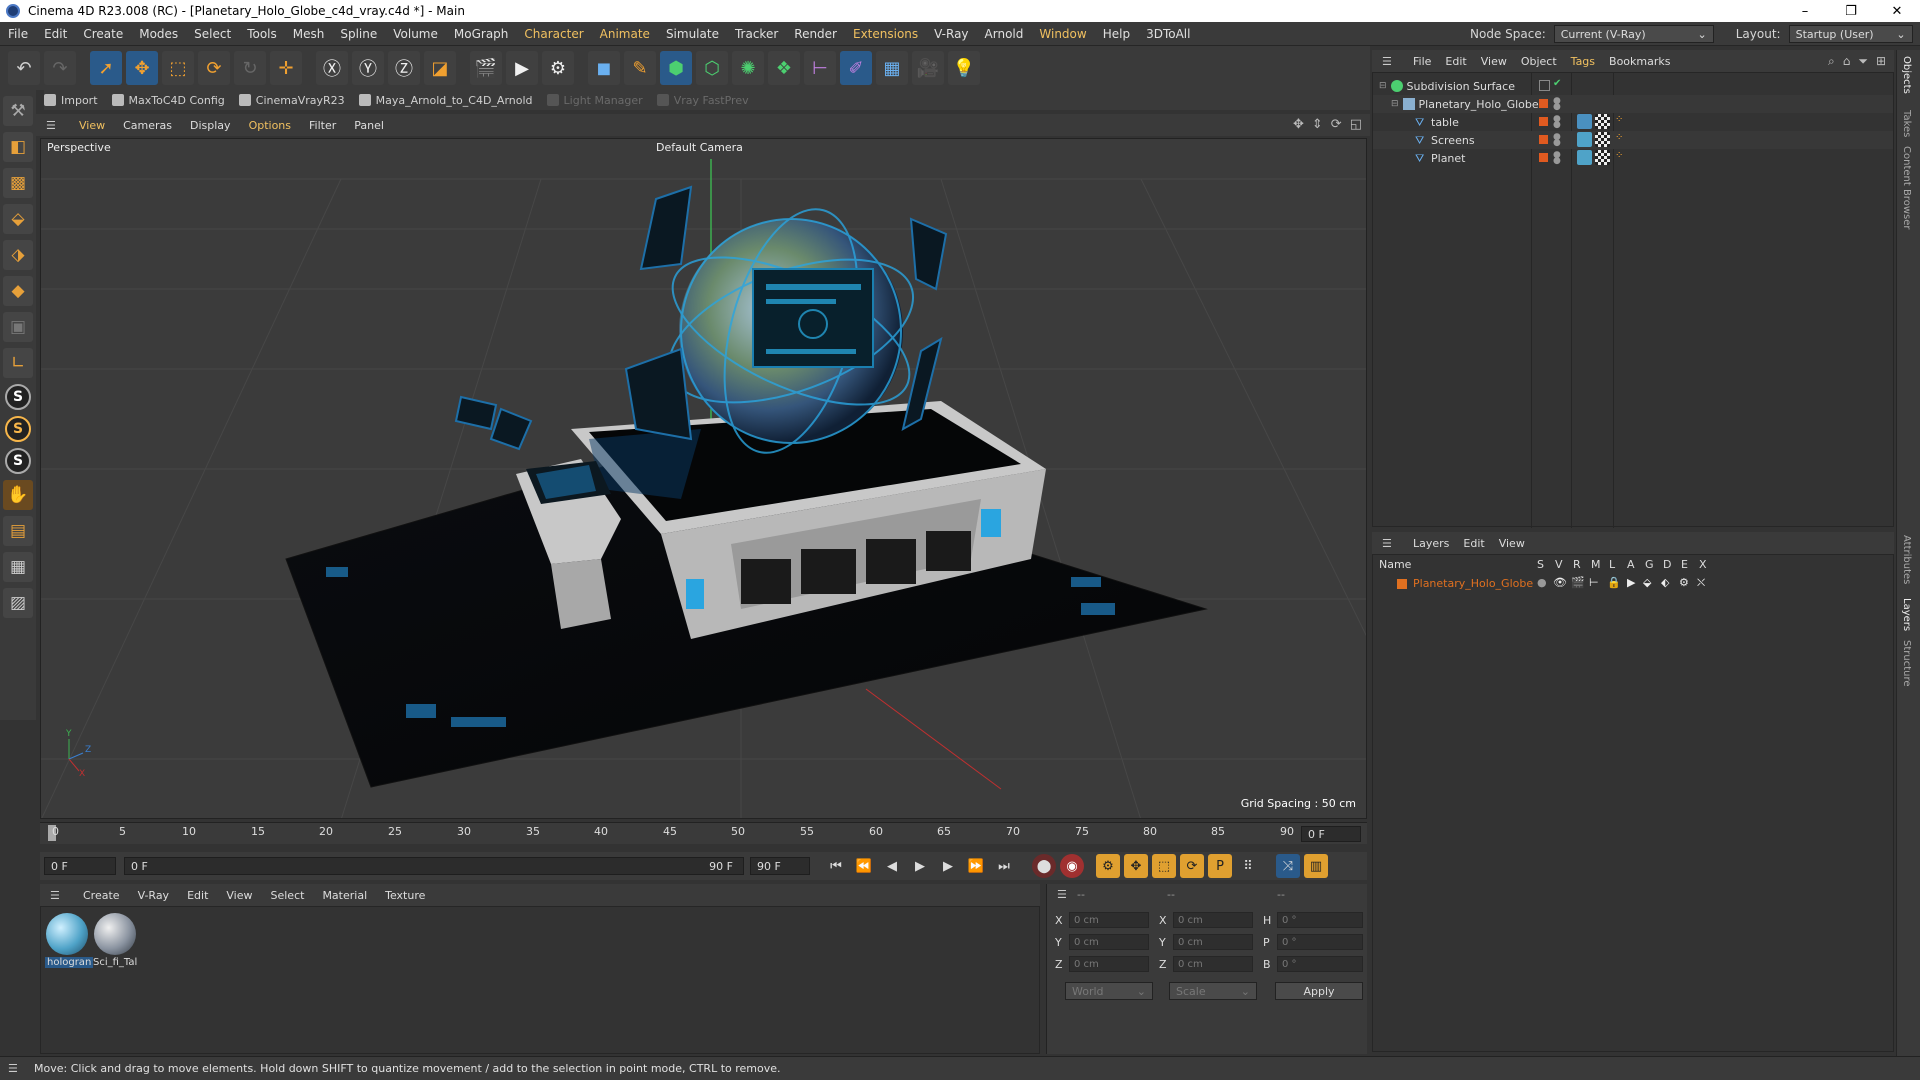  What do you see at coordinates (1544, 85) in the screenshot?
I see `object-enabled-checkbox` at bounding box center [1544, 85].